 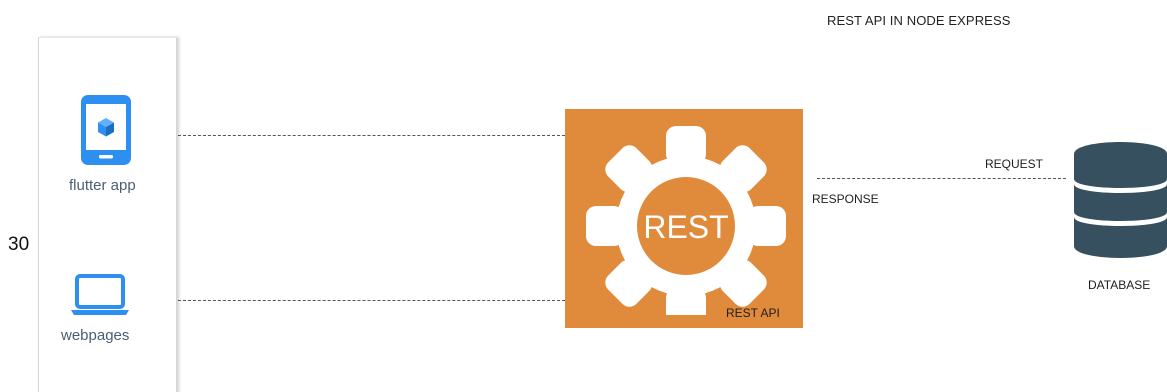 I want to click on mobile-app-icon, so click(x=106, y=130).